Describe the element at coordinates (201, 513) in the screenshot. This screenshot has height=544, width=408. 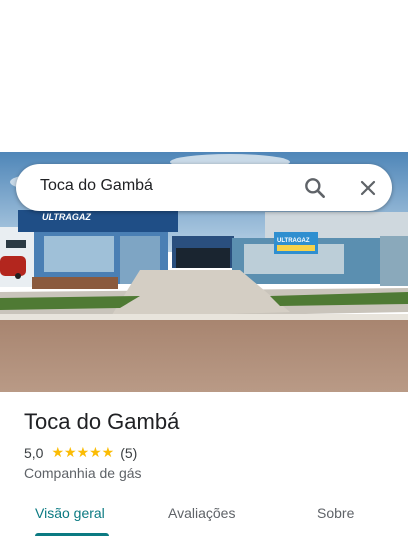
I see `tab-reviews: Avaliações` at that location.